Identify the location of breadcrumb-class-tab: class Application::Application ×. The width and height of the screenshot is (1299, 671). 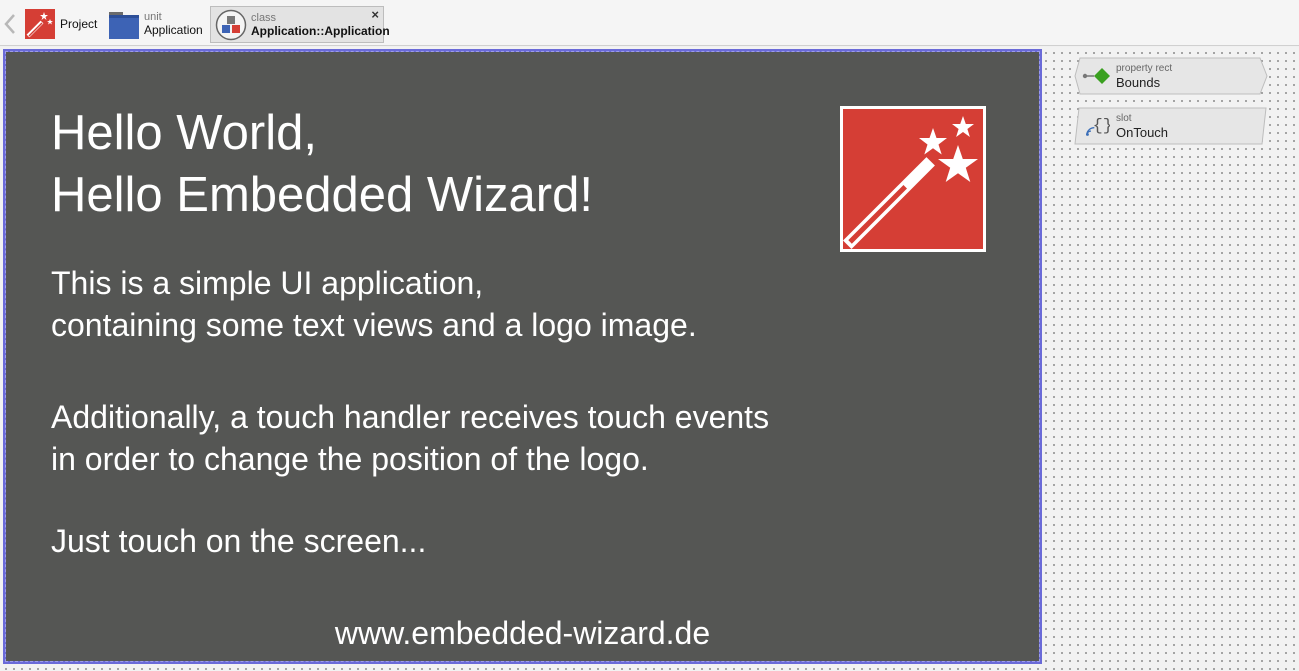
(300, 24).